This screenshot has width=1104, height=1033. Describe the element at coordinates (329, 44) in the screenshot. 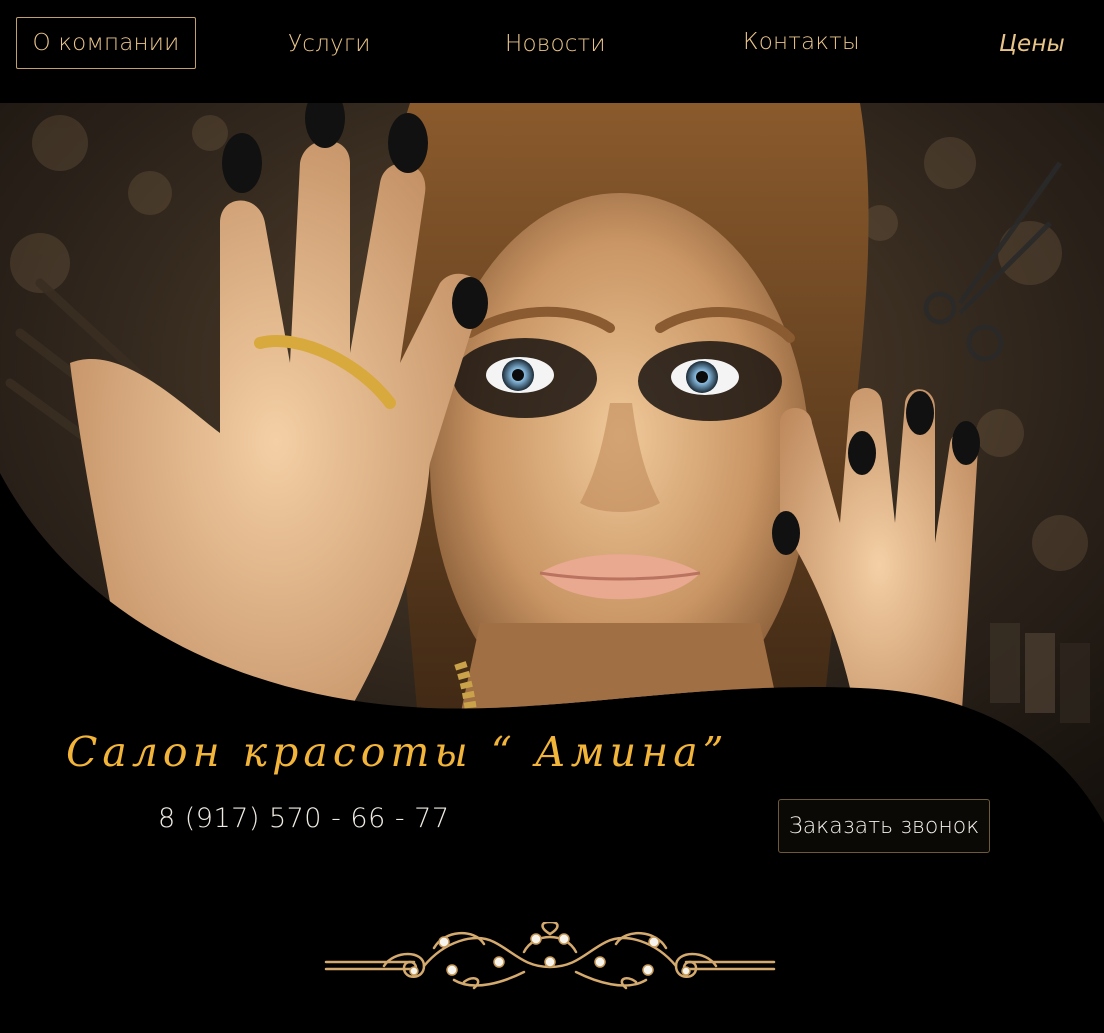

I see `nav-item-services: Услуги` at that location.